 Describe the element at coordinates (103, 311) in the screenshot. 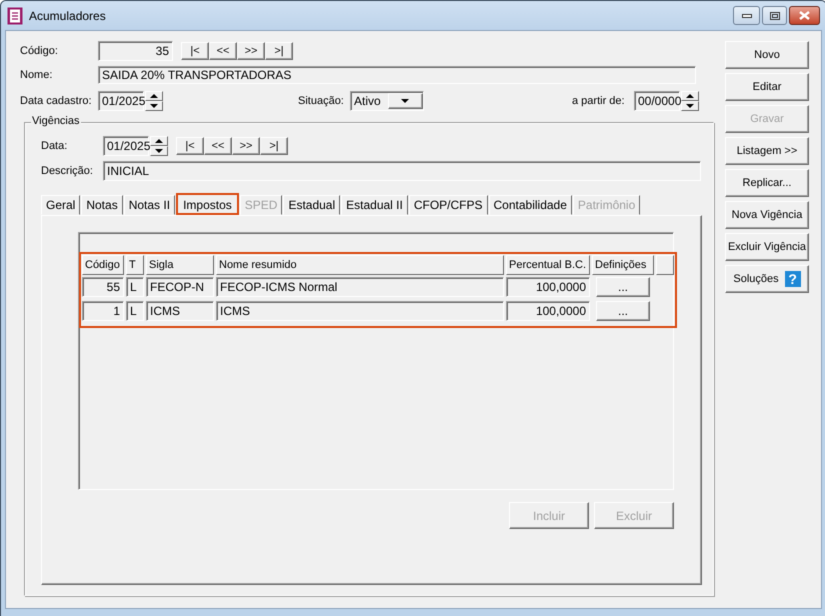

I see `table-cell: 1` at that location.